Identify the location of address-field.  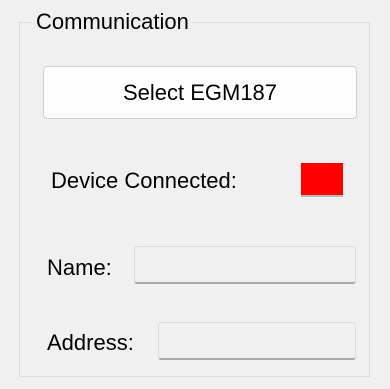
(257, 341).